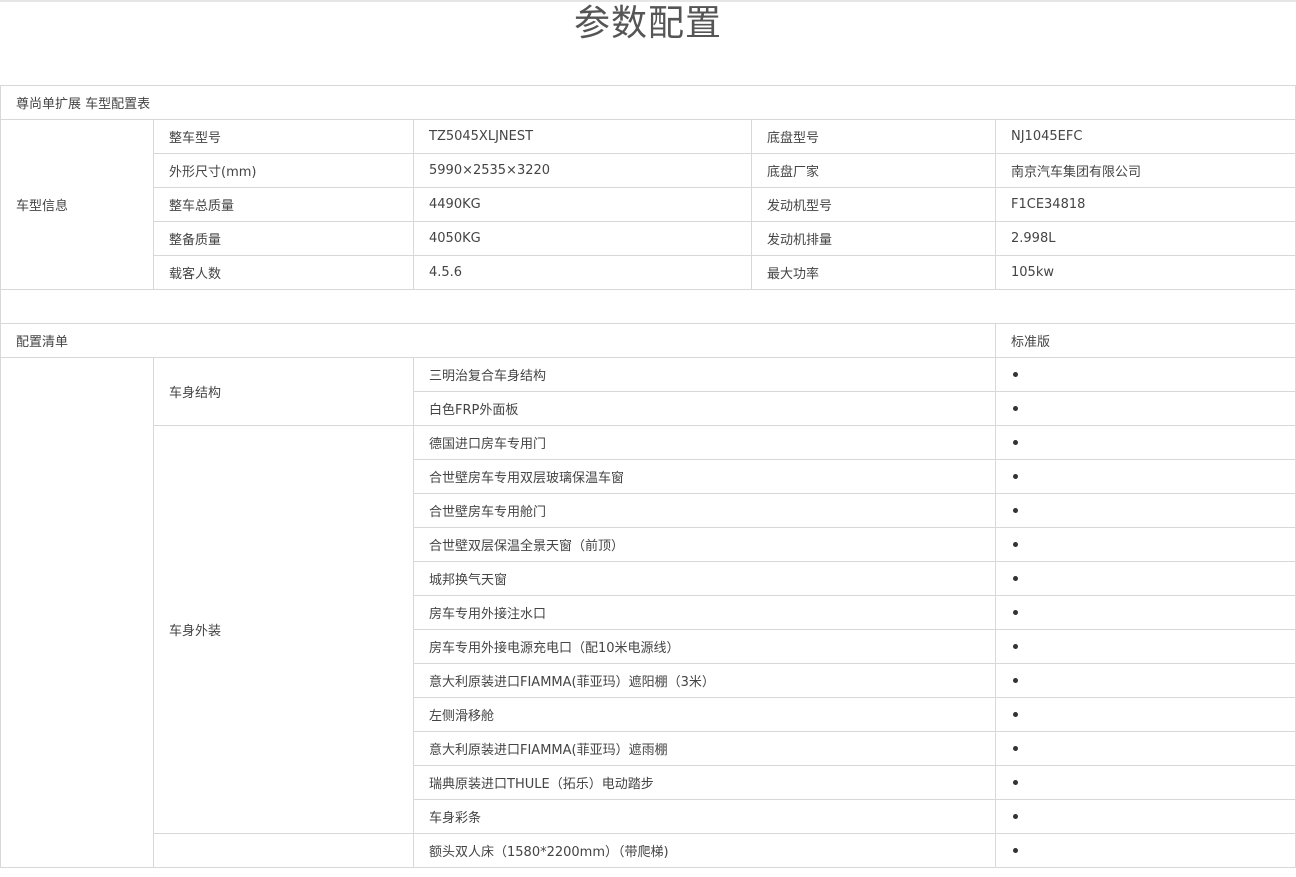 The height and width of the screenshot is (877, 1296). What do you see at coordinates (582, 272) in the screenshot?
I see `spec-value: 4.5.6` at bounding box center [582, 272].